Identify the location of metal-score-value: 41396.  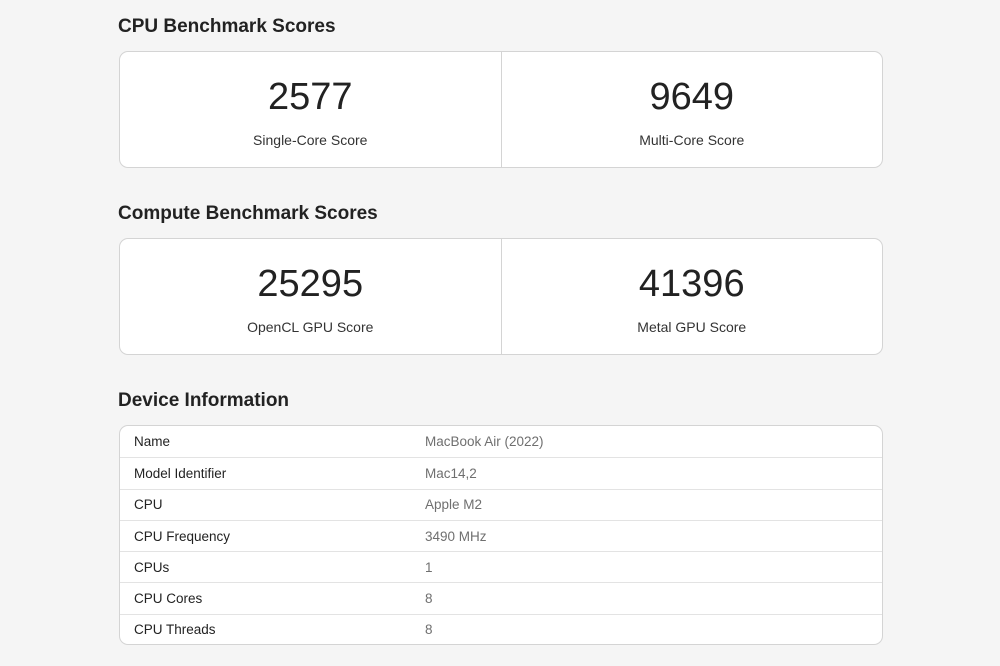
(691, 284).